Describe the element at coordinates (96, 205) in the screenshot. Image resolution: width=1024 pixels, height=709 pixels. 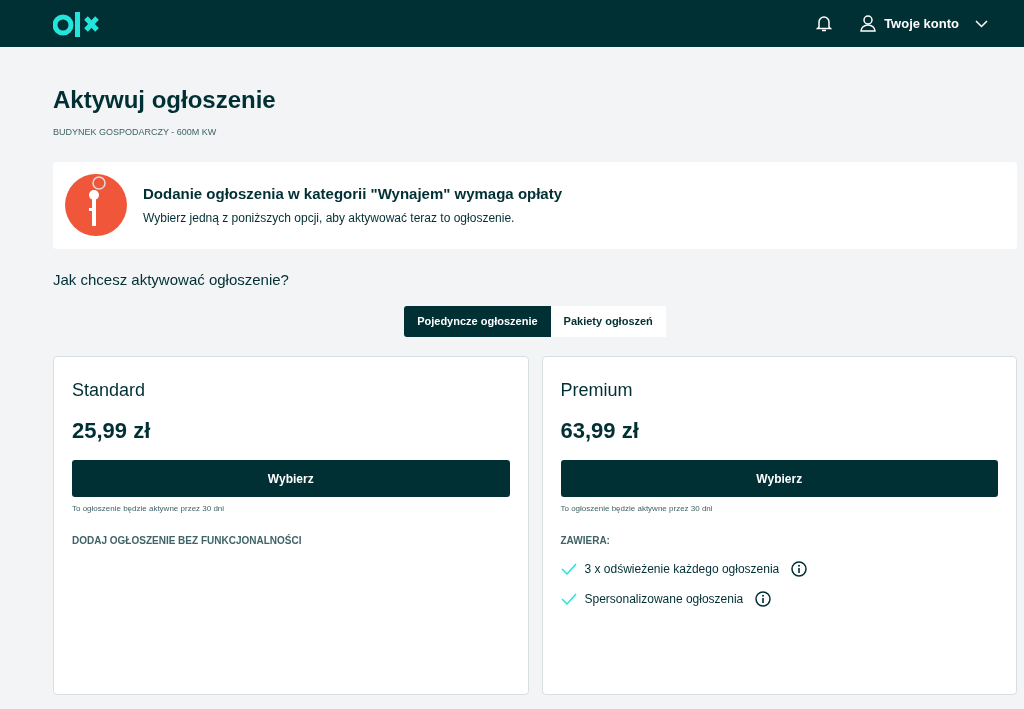
I see `key-icon` at that location.